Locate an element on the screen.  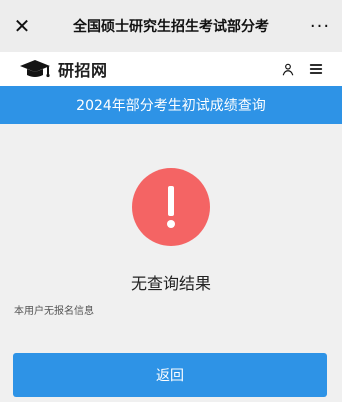
back-button-label: 返回 is located at coordinates (170, 376).